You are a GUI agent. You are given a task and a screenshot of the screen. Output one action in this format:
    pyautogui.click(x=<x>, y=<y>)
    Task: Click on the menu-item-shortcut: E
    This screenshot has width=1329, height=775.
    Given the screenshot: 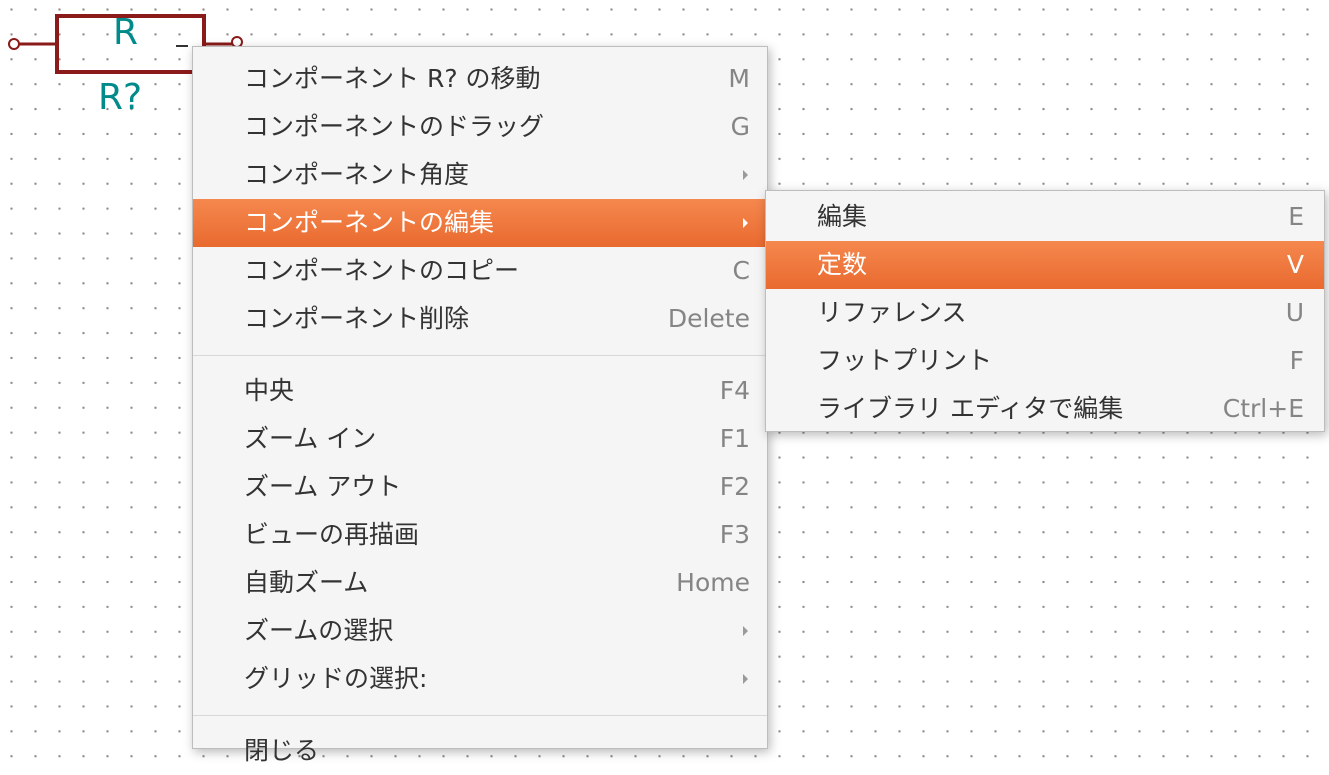 What is the action you would take?
    pyautogui.click(x=1296, y=216)
    